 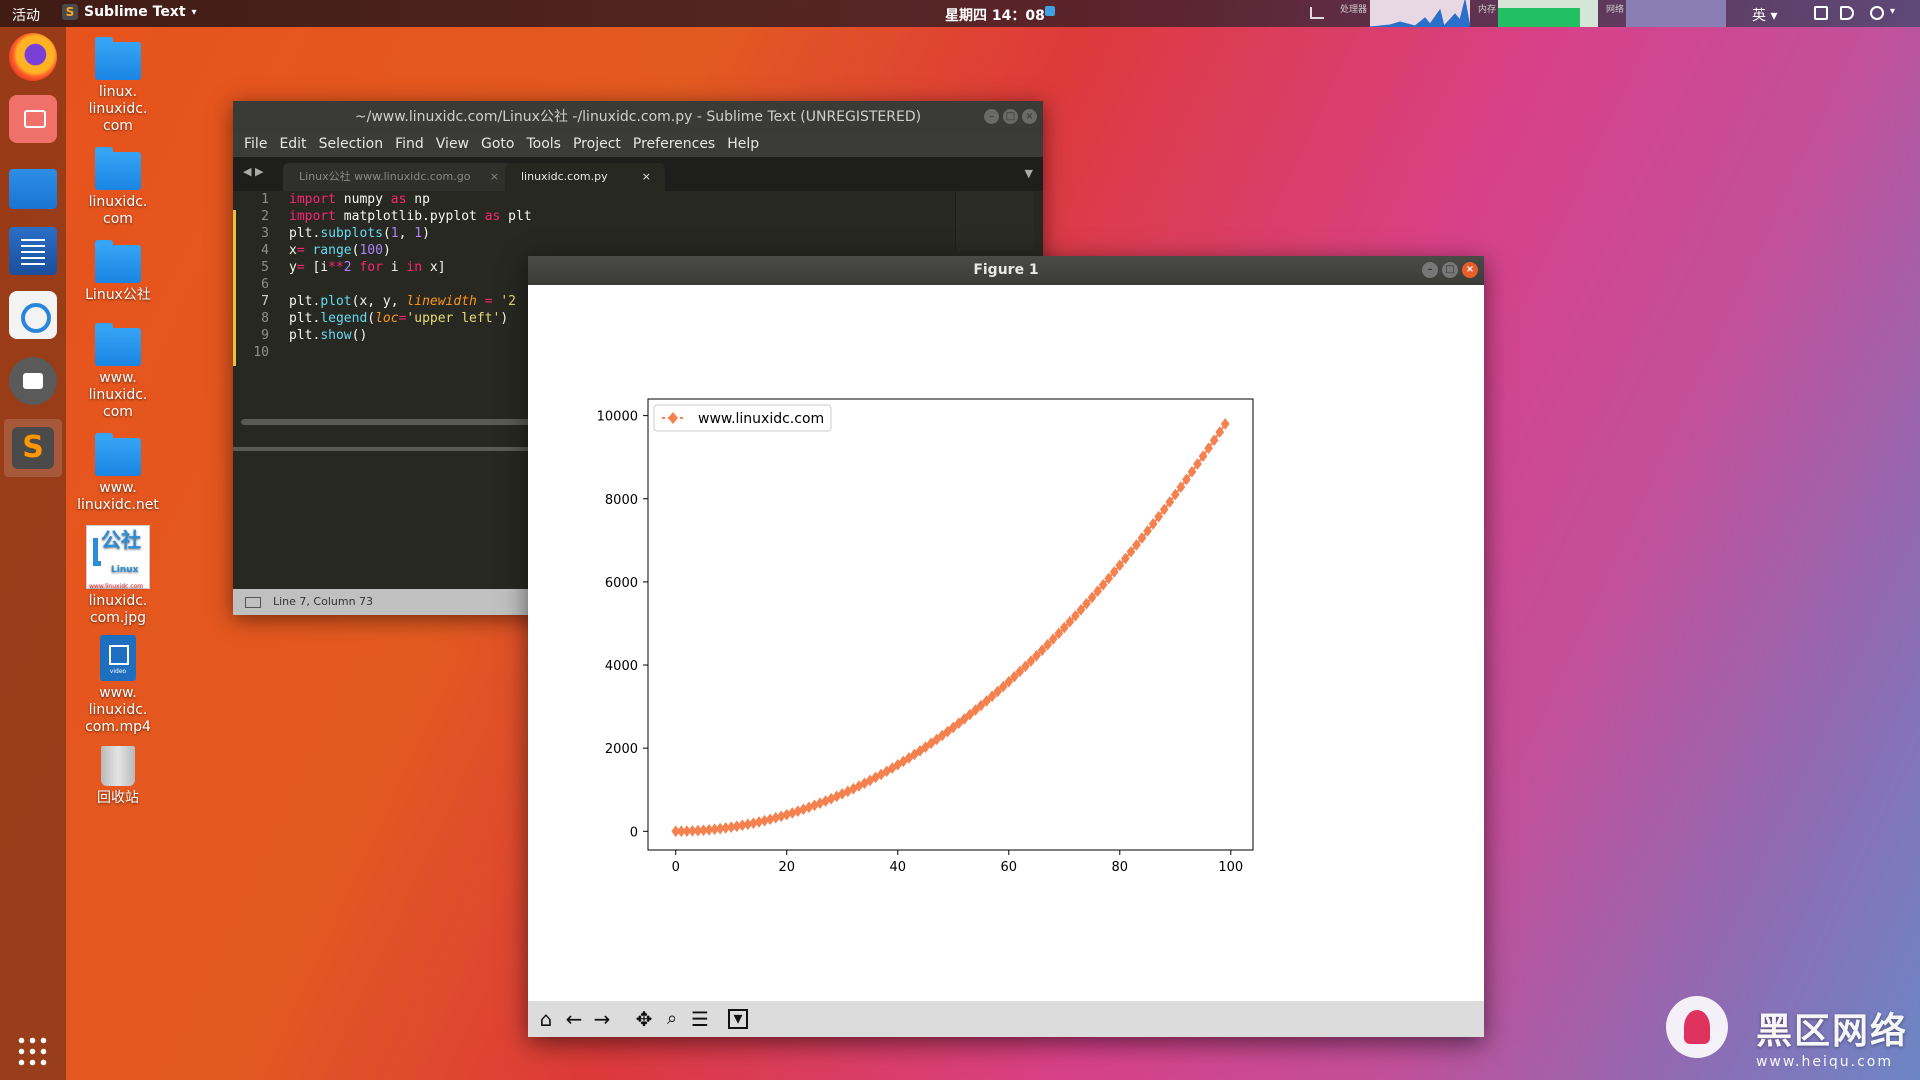 What do you see at coordinates (1029, 173) in the screenshot?
I see `tab-dropdown-icon: ▼` at bounding box center [1029, 173].